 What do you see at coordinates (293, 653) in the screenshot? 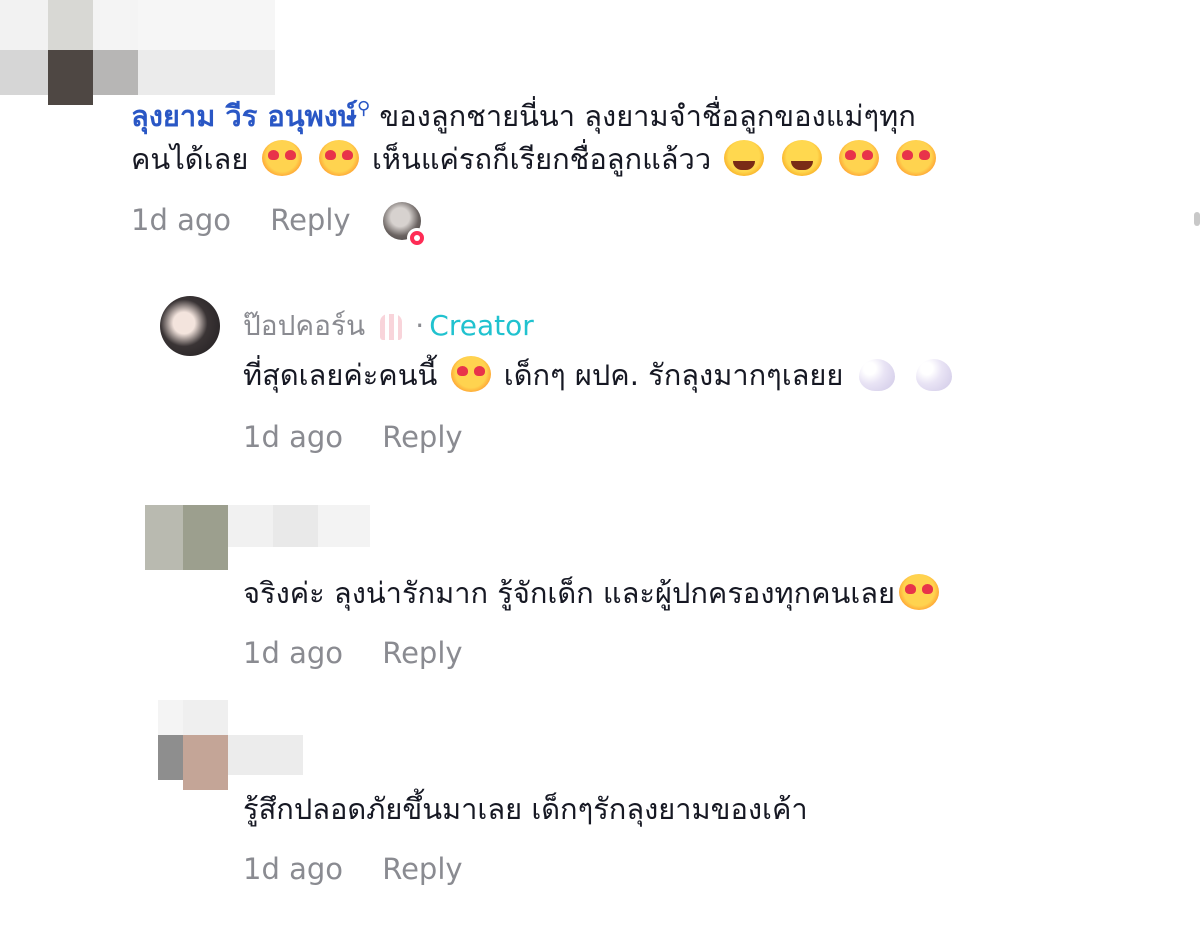
I see `comment-3-timestamp: 1d ago` at bounding box center [293, 653].